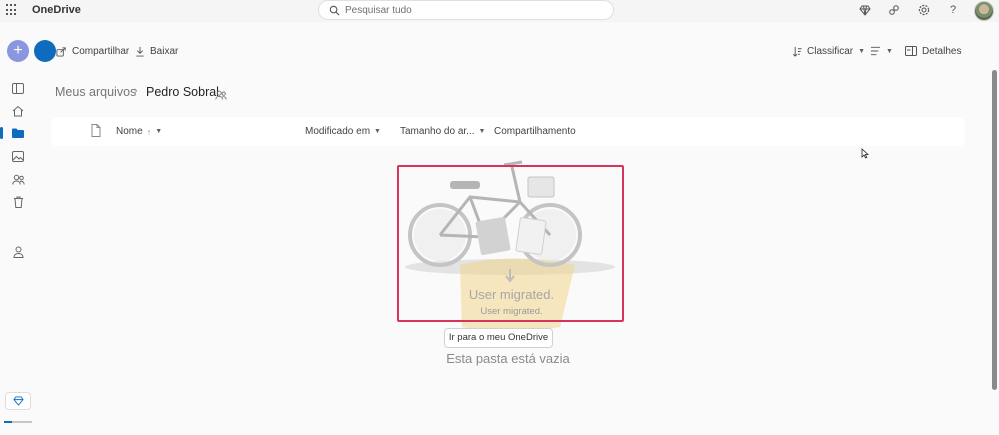 Image resolution: width=999 pixels, height=435 pixels. I want to click on search-box, so click(466, 10).